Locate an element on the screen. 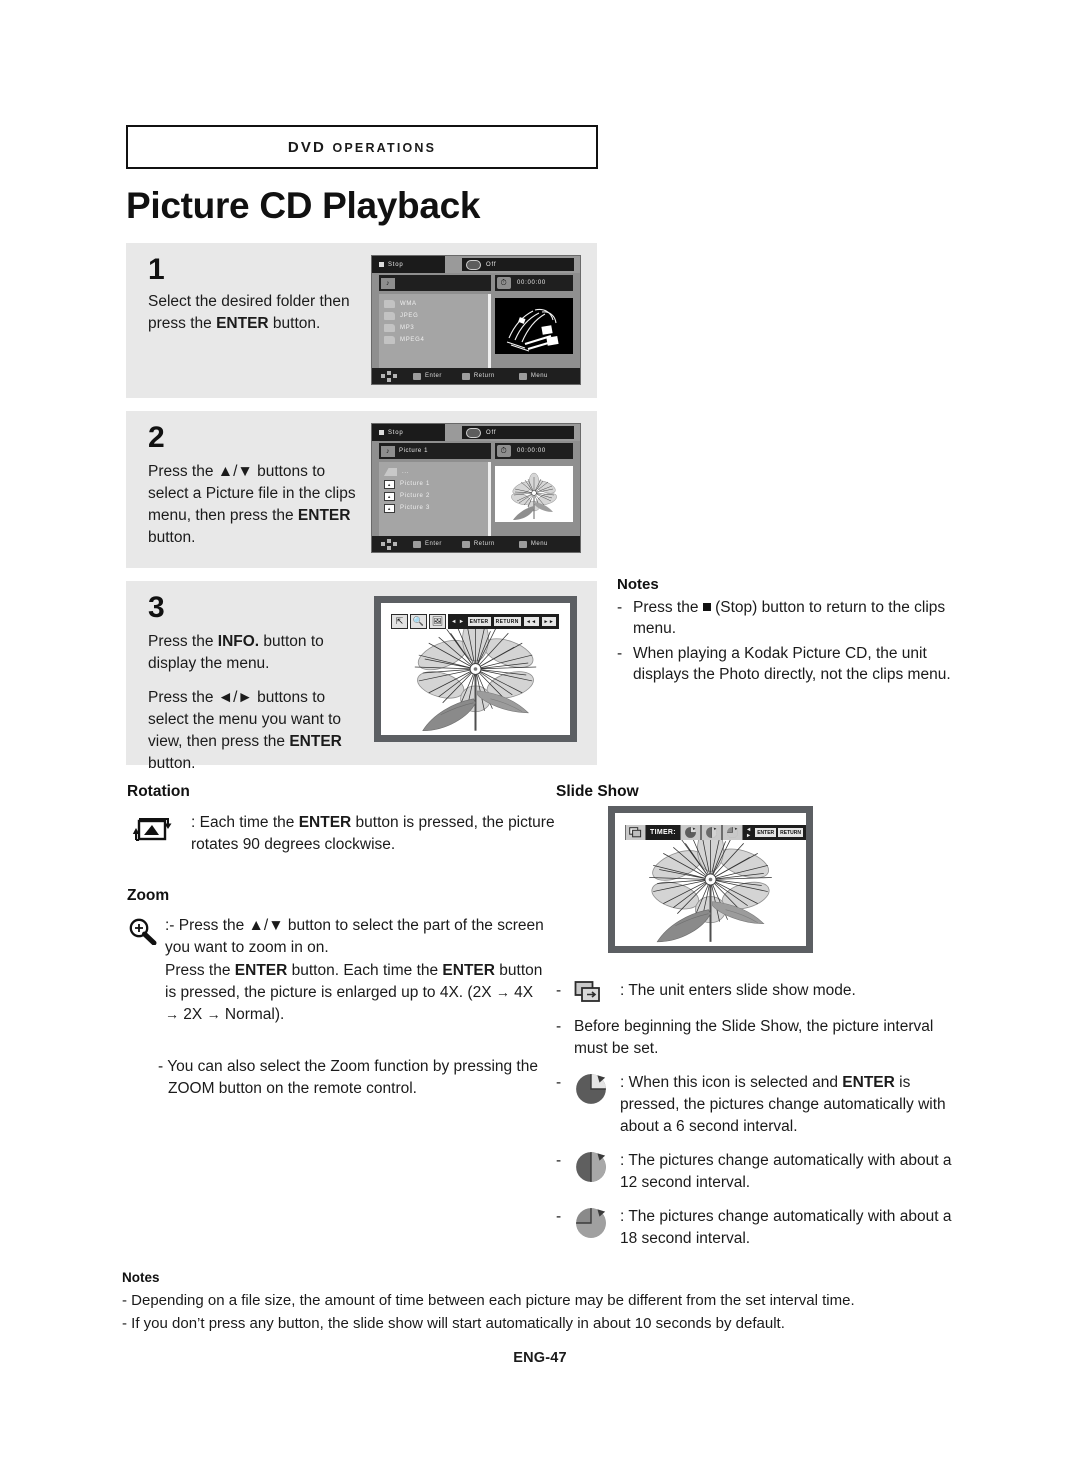  section-header-box: DVD OPERATIONS is located at coordinates (362, 147).